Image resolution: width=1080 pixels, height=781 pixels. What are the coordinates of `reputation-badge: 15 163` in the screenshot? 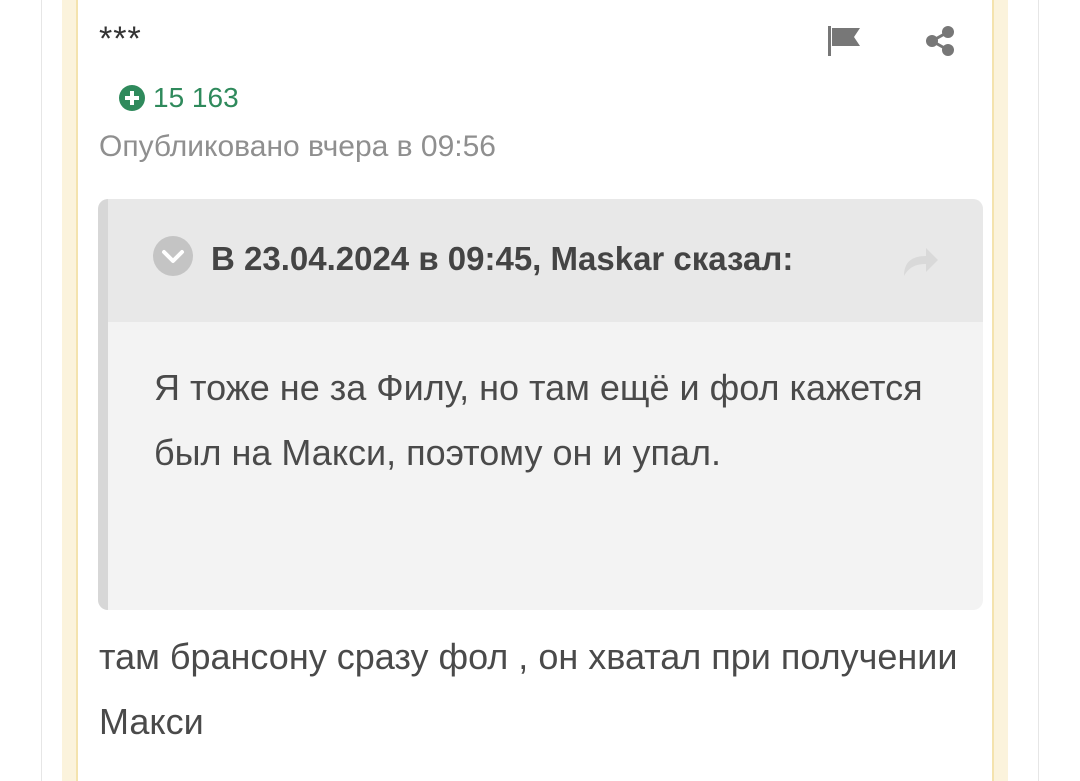 It's located at (179, 98).